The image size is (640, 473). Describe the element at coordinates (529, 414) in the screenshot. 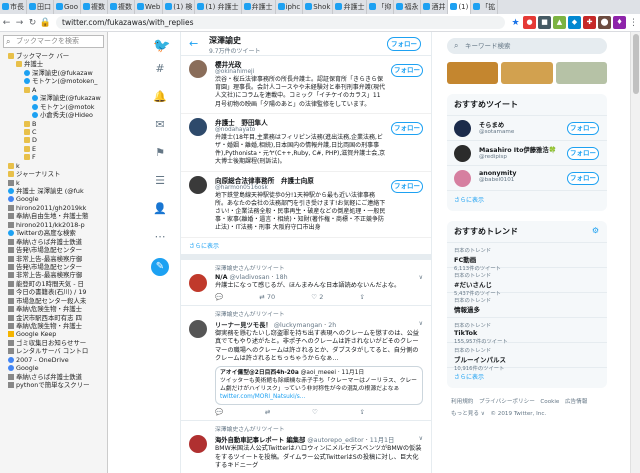

I see `footer-line: もっと見る ∨ © 2019 Twitter, Inc.` at that location.